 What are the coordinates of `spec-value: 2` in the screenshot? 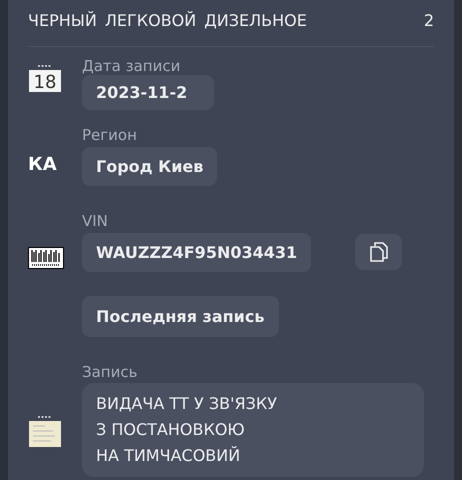 It's located at (429, 21).